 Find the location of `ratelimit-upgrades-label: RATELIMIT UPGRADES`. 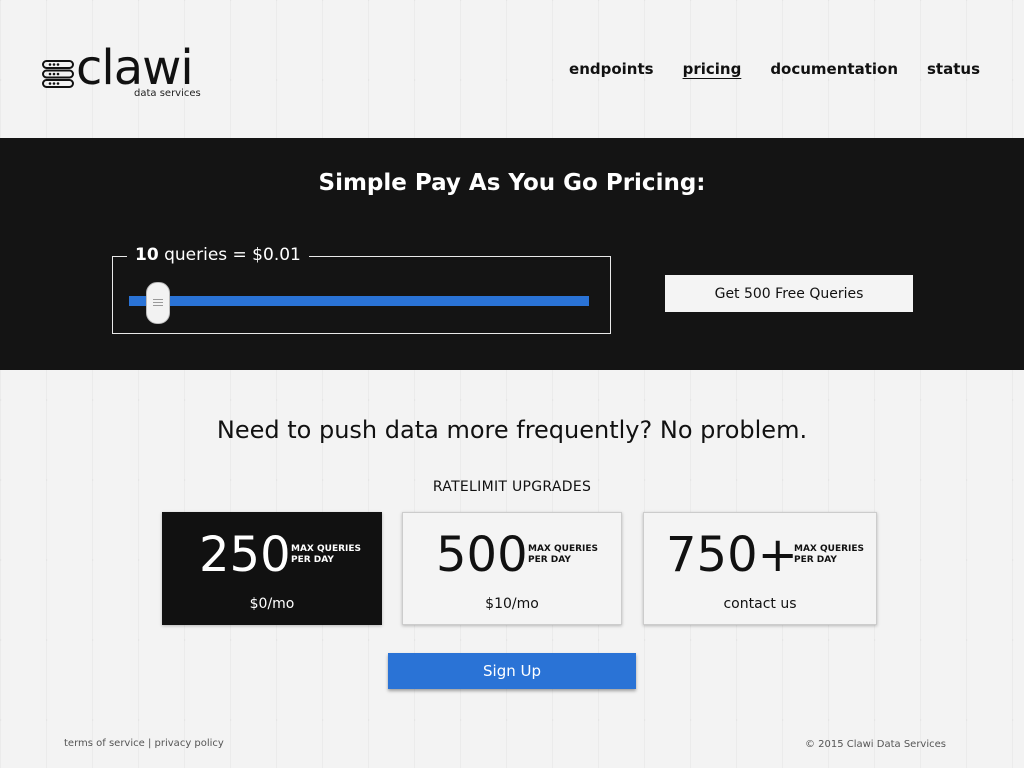

ratelimit-upgrades-label: RATELIMIT UPGRADES is located at coordinates (512, 487).